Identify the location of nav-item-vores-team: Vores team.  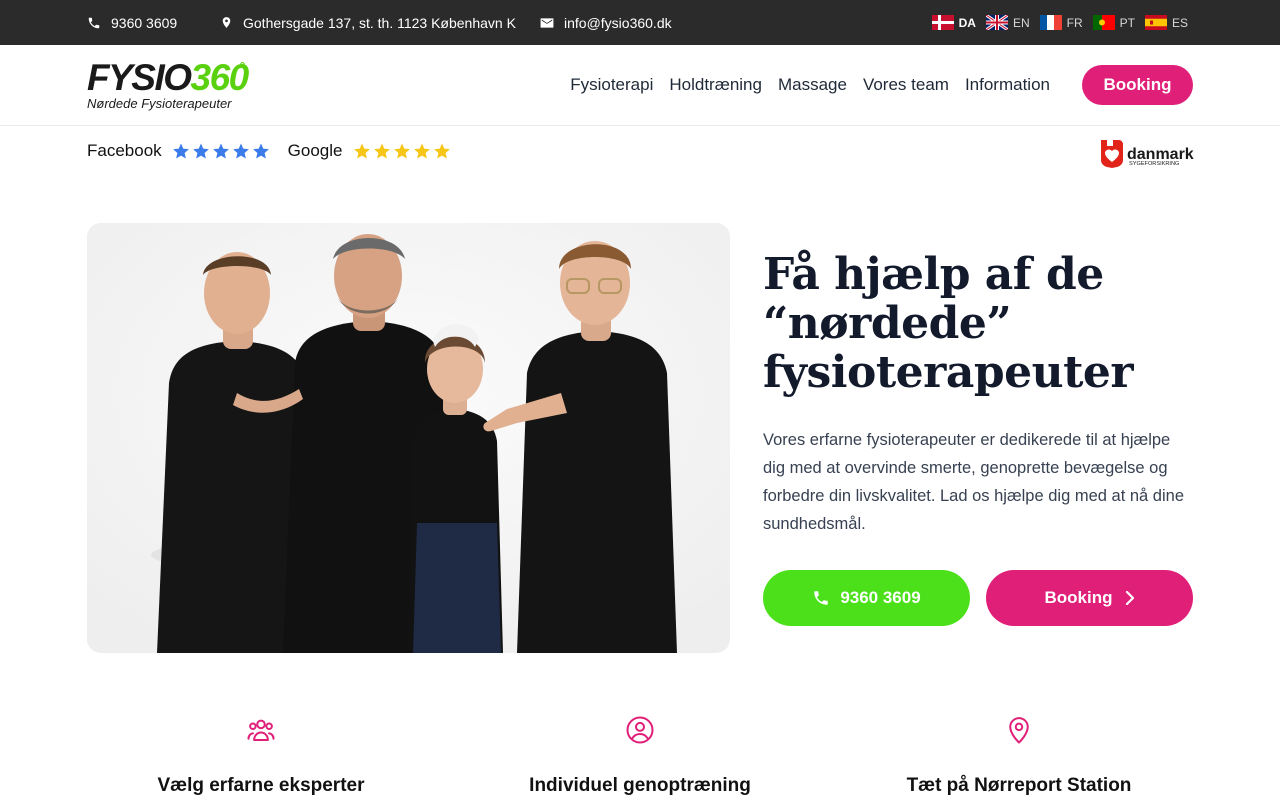
(906, 85).